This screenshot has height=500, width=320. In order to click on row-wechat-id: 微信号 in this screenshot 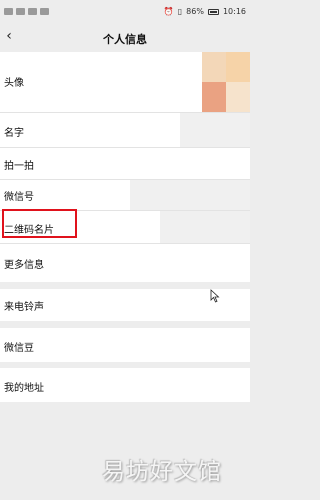, I will do `click(125, 195)`.